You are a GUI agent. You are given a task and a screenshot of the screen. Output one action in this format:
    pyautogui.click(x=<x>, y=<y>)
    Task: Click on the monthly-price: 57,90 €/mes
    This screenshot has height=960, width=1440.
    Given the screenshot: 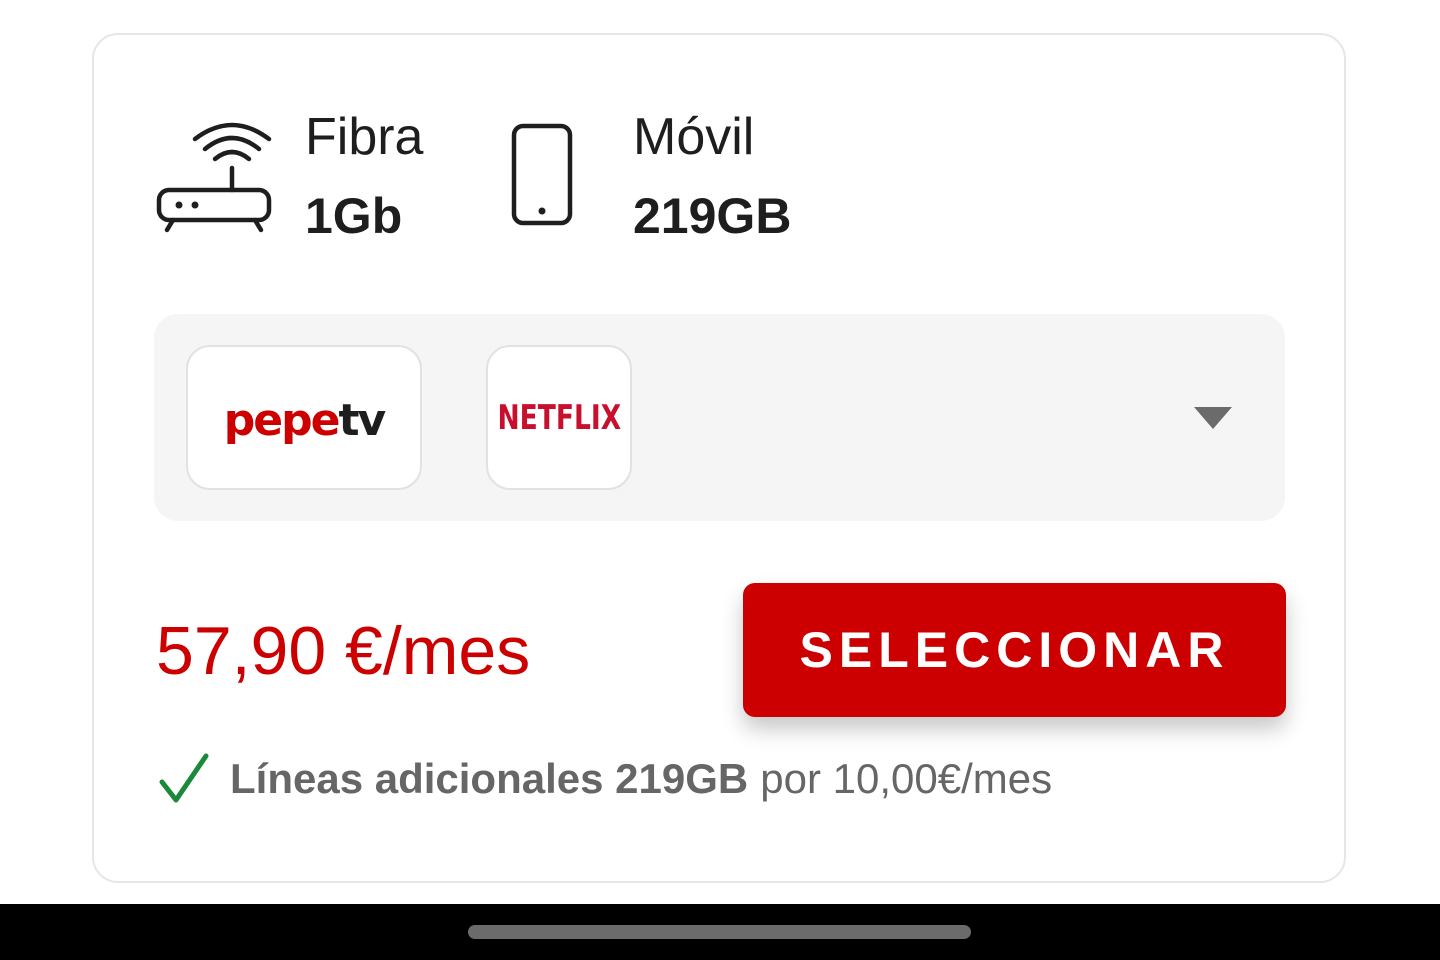 What is the action you would take?
    pyautogui.click(x=343, y=651)
    